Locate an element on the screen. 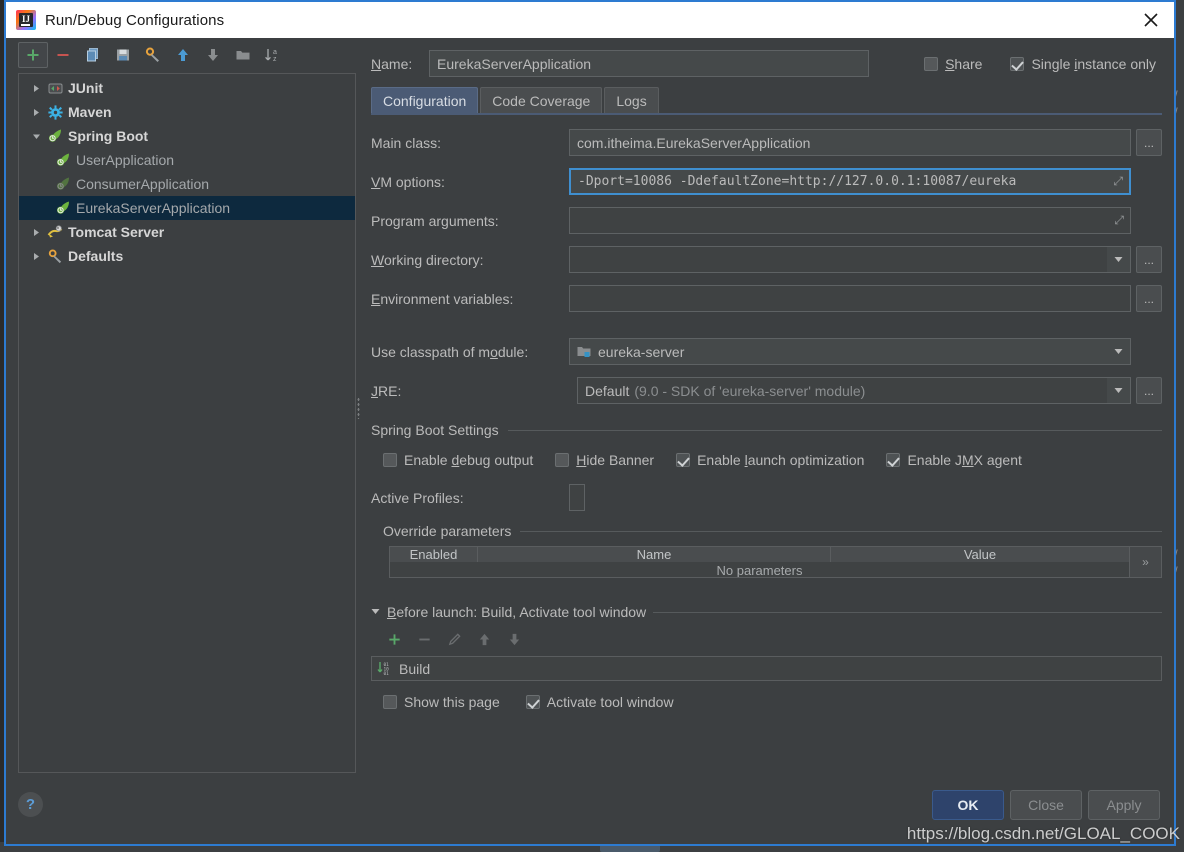  program-arguments-input: ⤢ is located at coordinates (850, 220).